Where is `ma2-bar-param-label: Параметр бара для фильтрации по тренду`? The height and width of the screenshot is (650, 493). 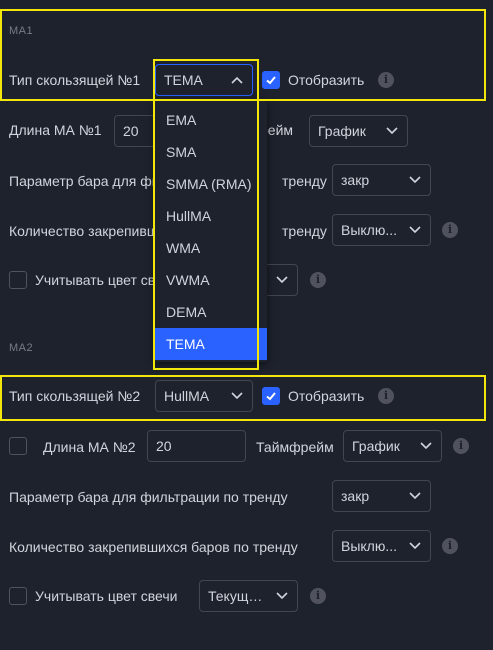
ma2-bar-param-label: Параметр бара для фильтрации по тренду is located at coordinates (148, 497).